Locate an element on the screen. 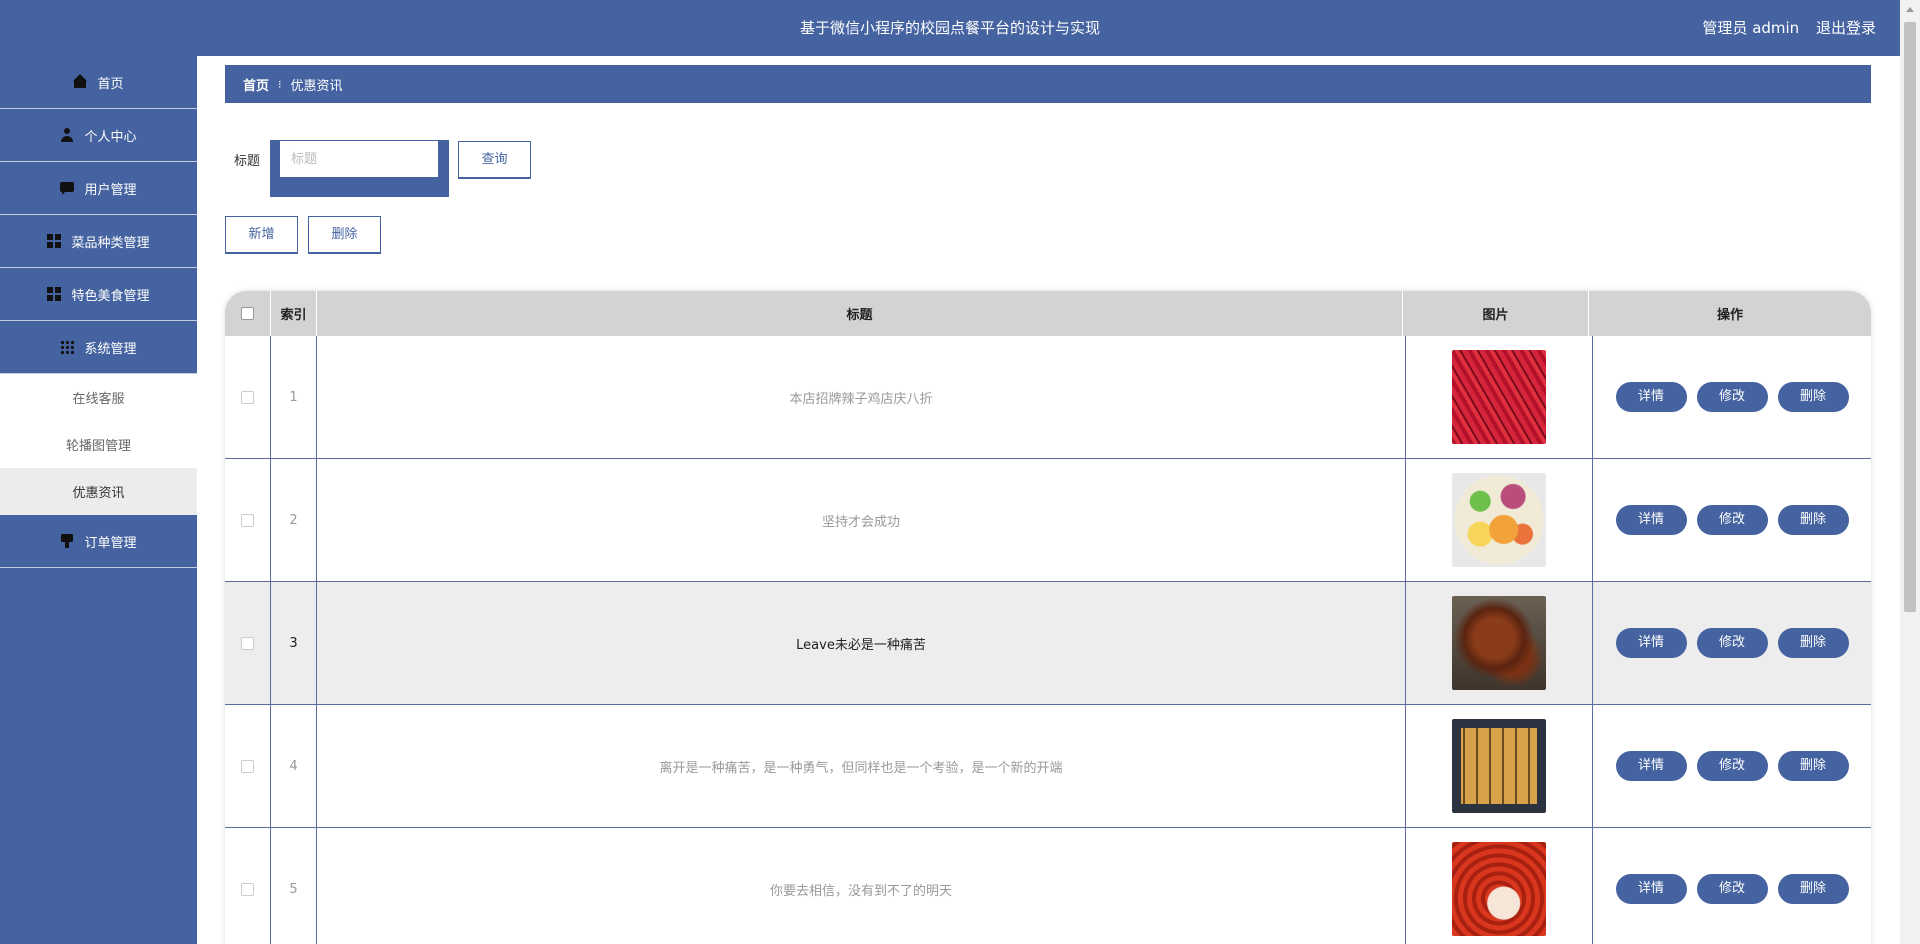  sidebar-item-home: 首页 is located at coordinates (98, 82).